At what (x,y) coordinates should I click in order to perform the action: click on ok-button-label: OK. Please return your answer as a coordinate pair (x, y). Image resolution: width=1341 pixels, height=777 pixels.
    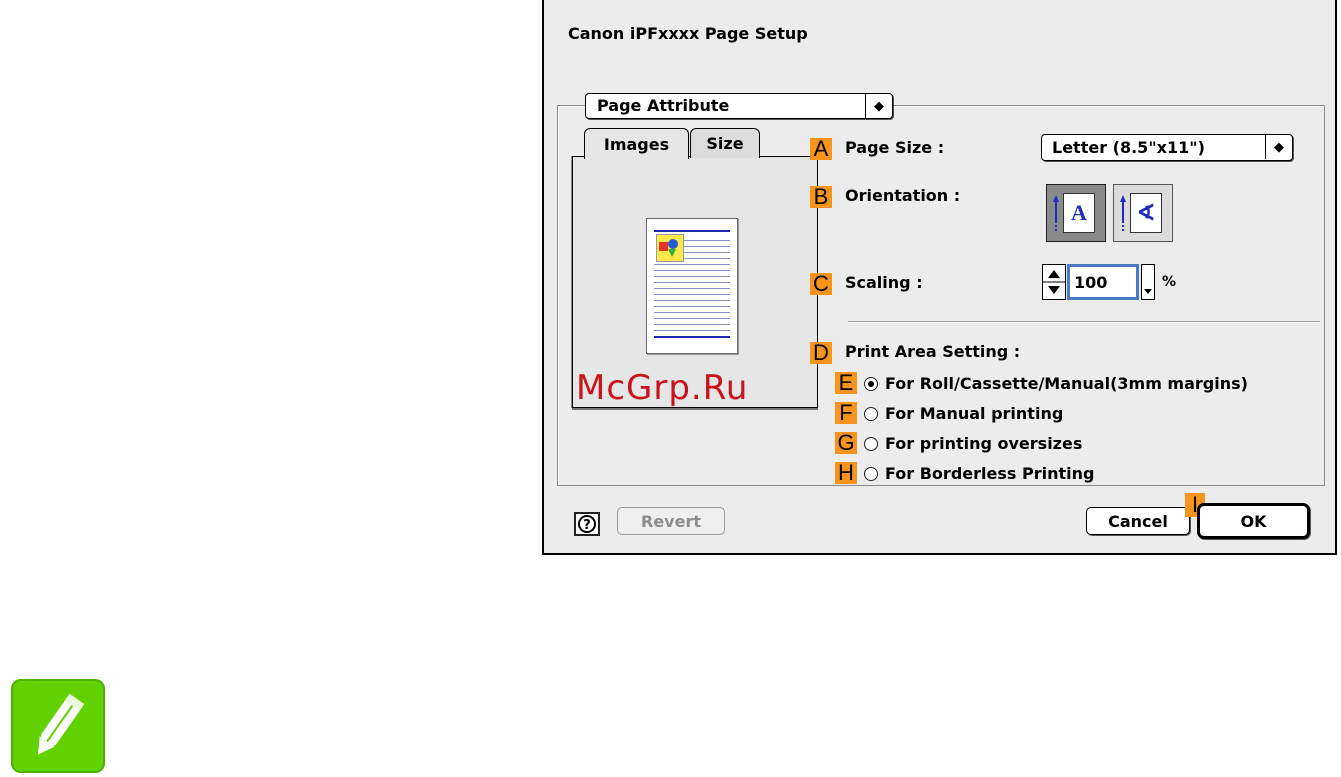
    Looking at the image, I should click on (1253, 521).